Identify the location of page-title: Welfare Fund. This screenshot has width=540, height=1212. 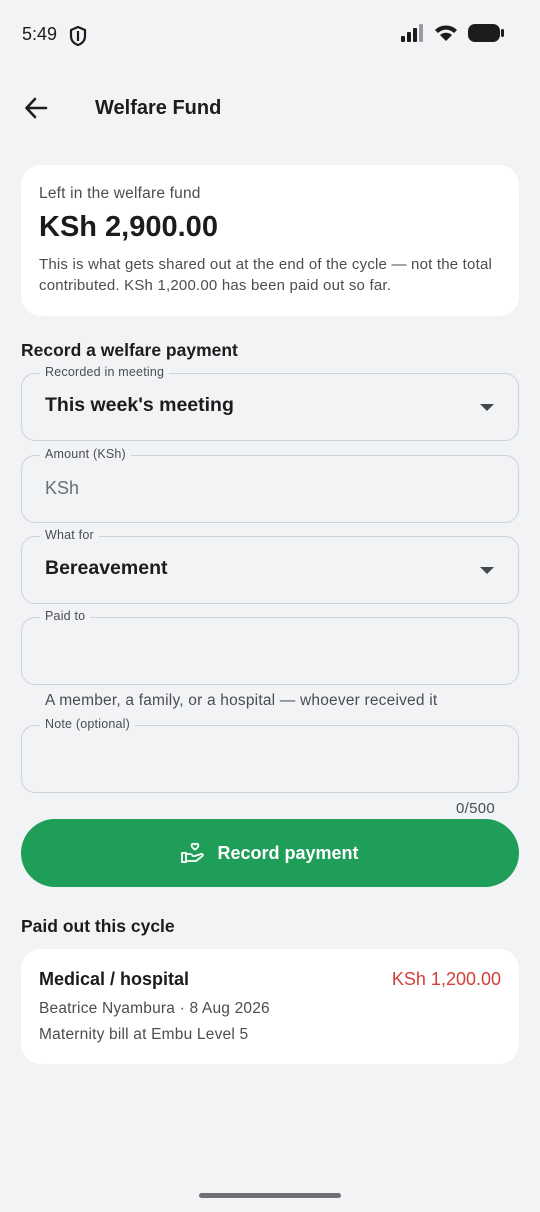
(158, 108).